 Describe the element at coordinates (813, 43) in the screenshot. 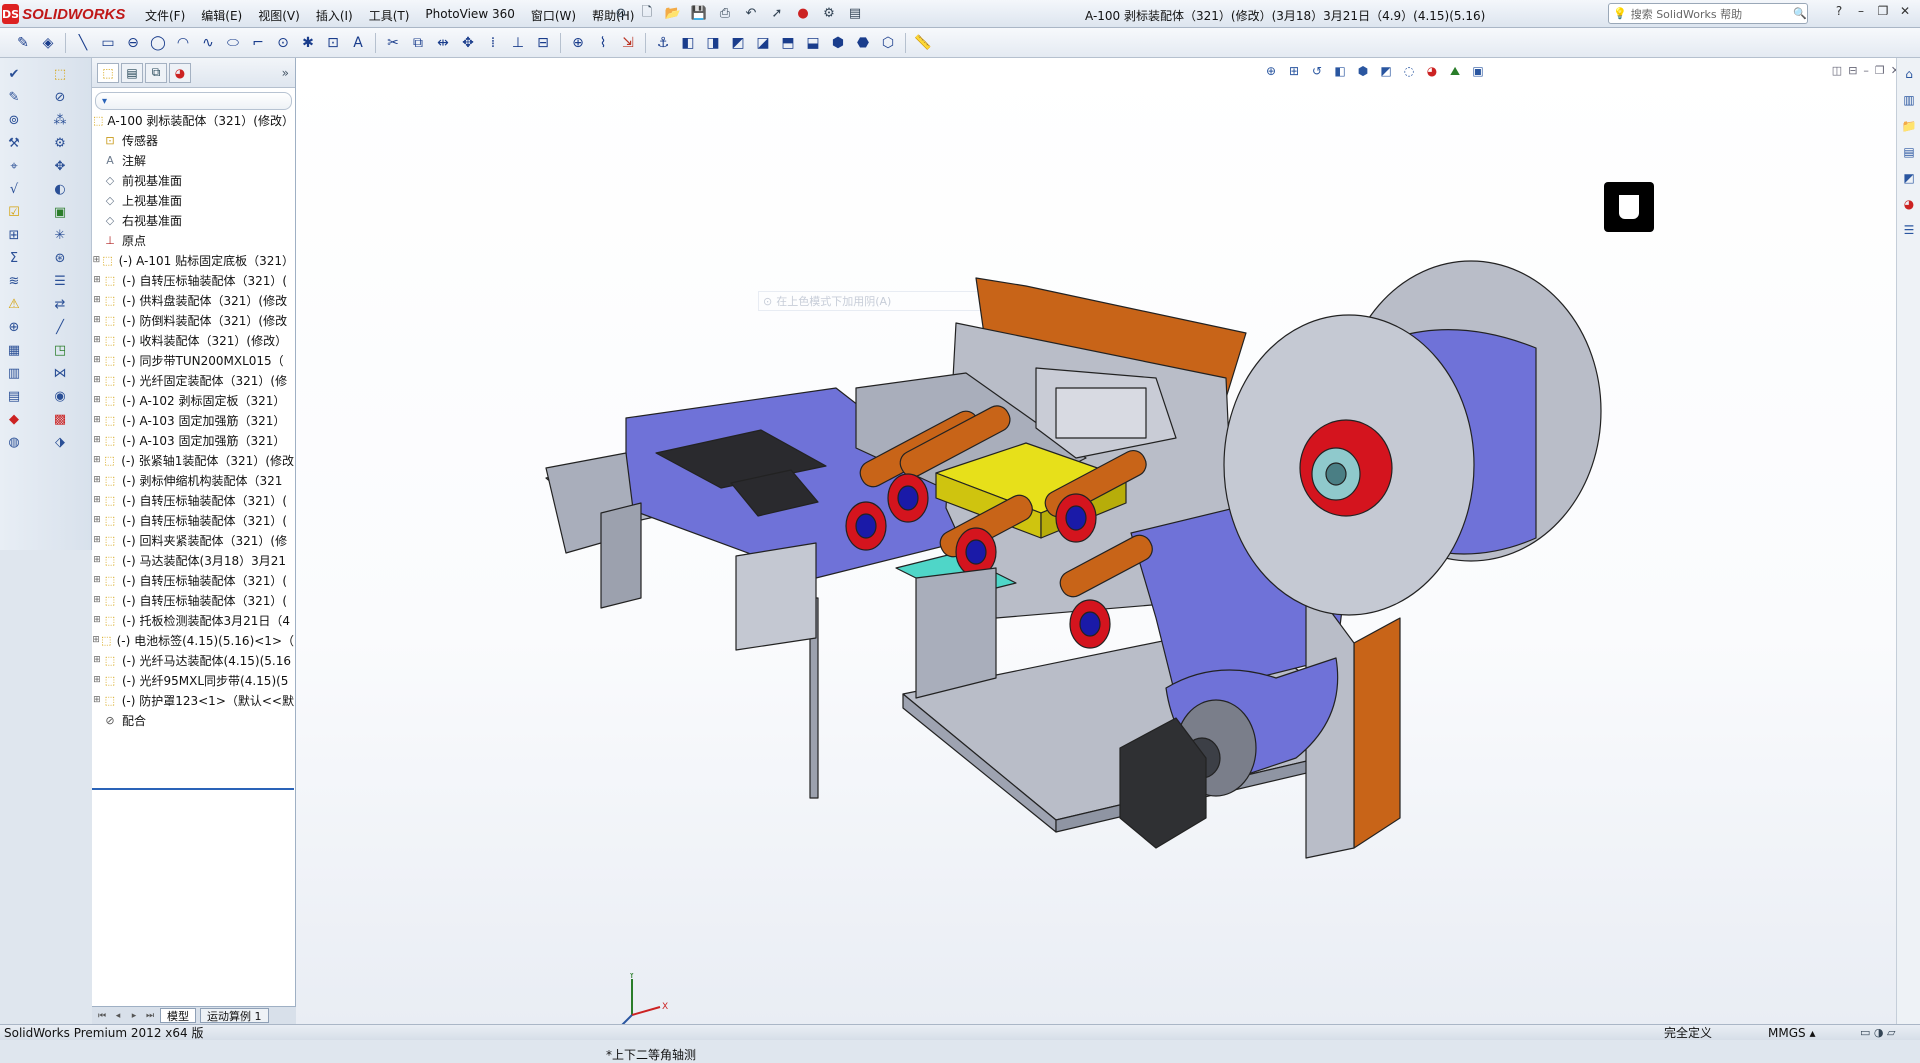

I see `bottom-view-icon: ⬓` at that location.